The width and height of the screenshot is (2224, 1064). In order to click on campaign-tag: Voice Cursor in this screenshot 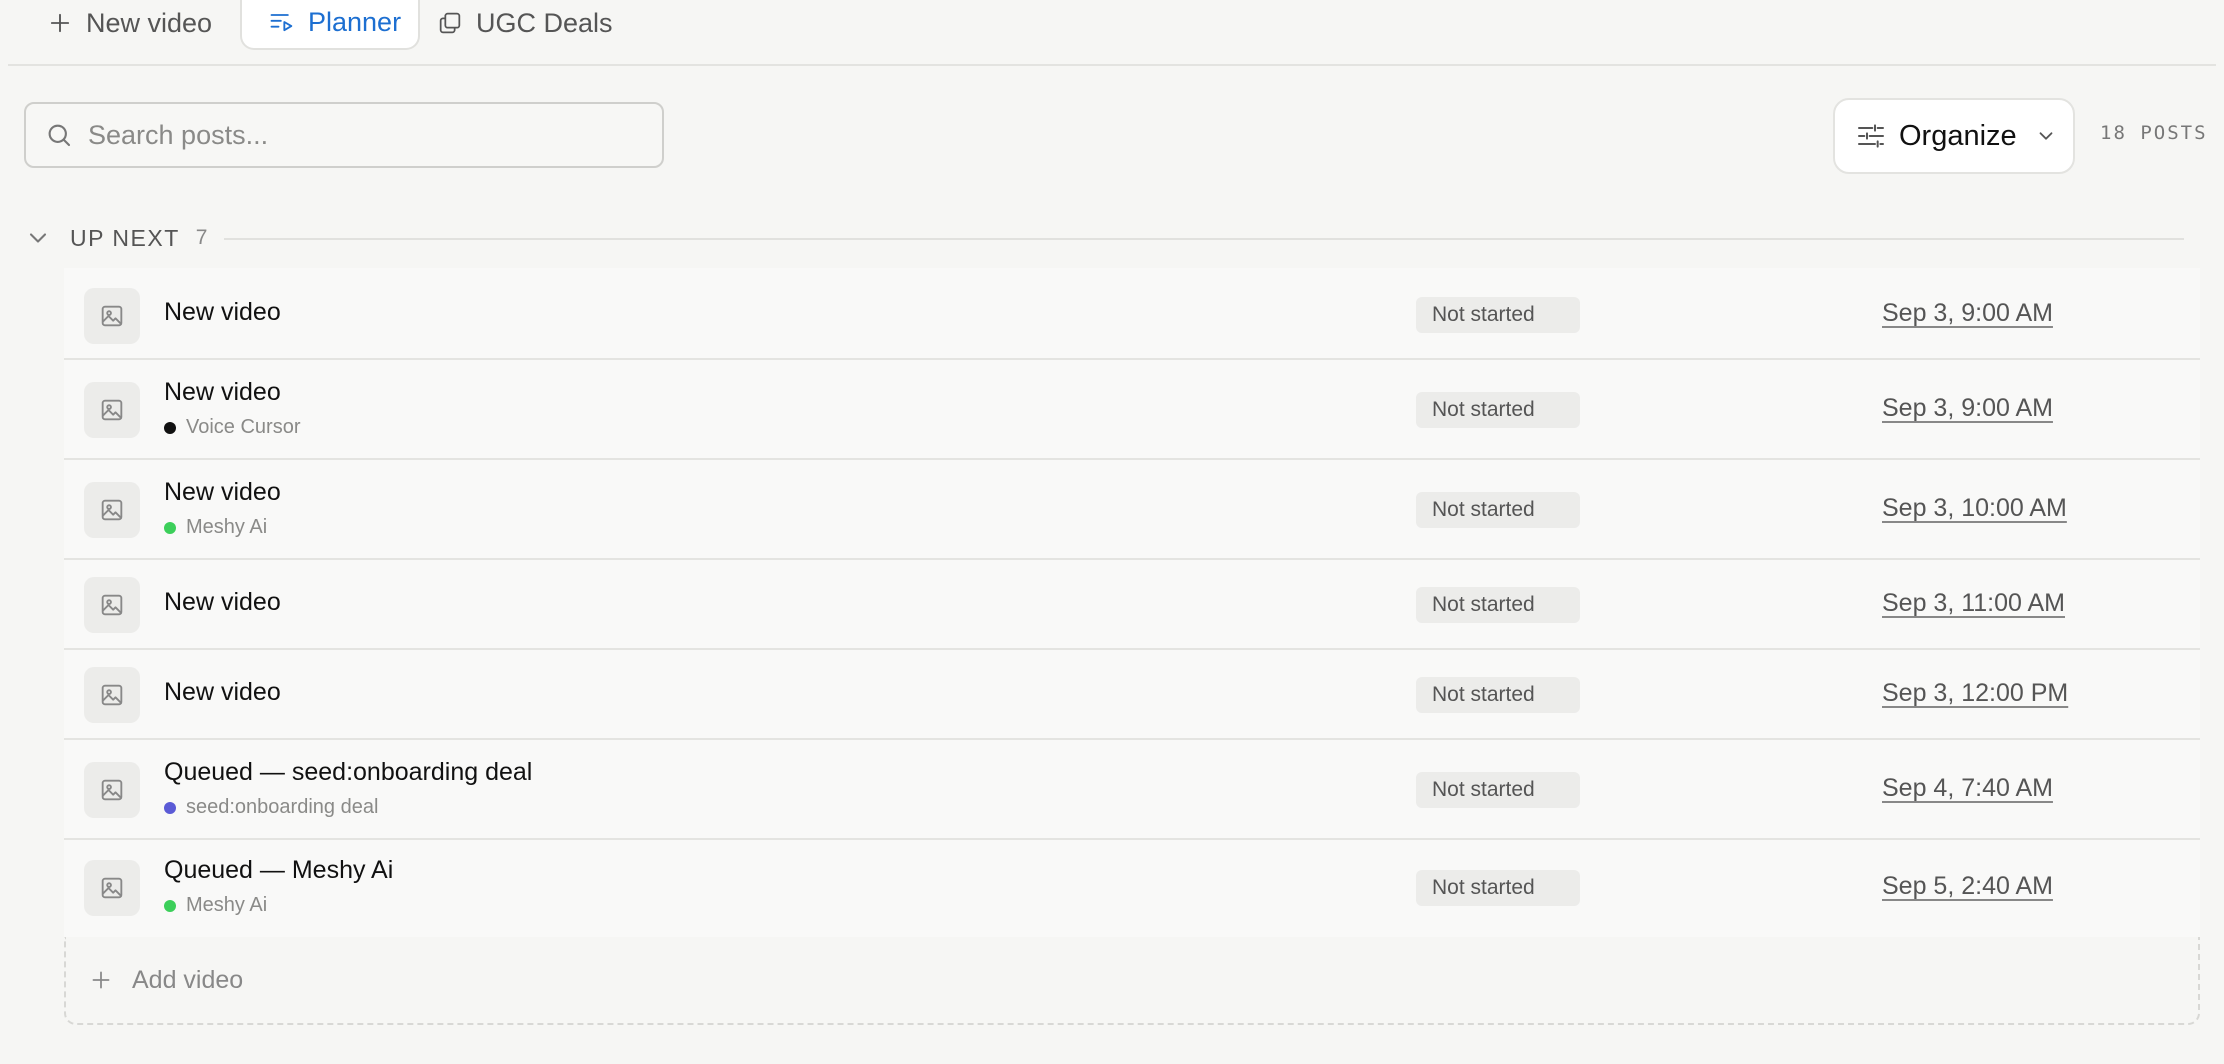, I will do `click(232, 427)`.